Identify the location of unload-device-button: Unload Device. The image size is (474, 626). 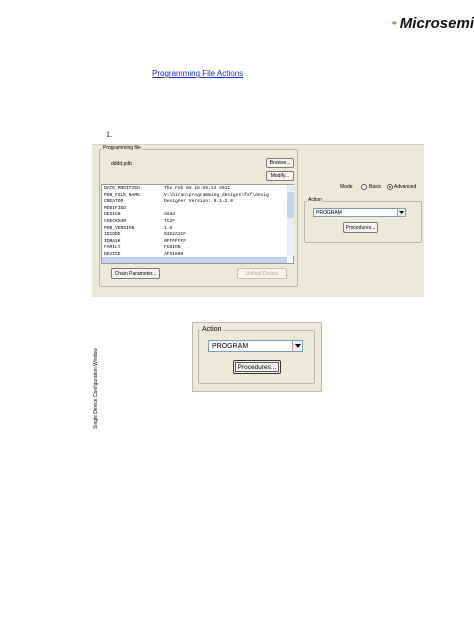
(262, 273).